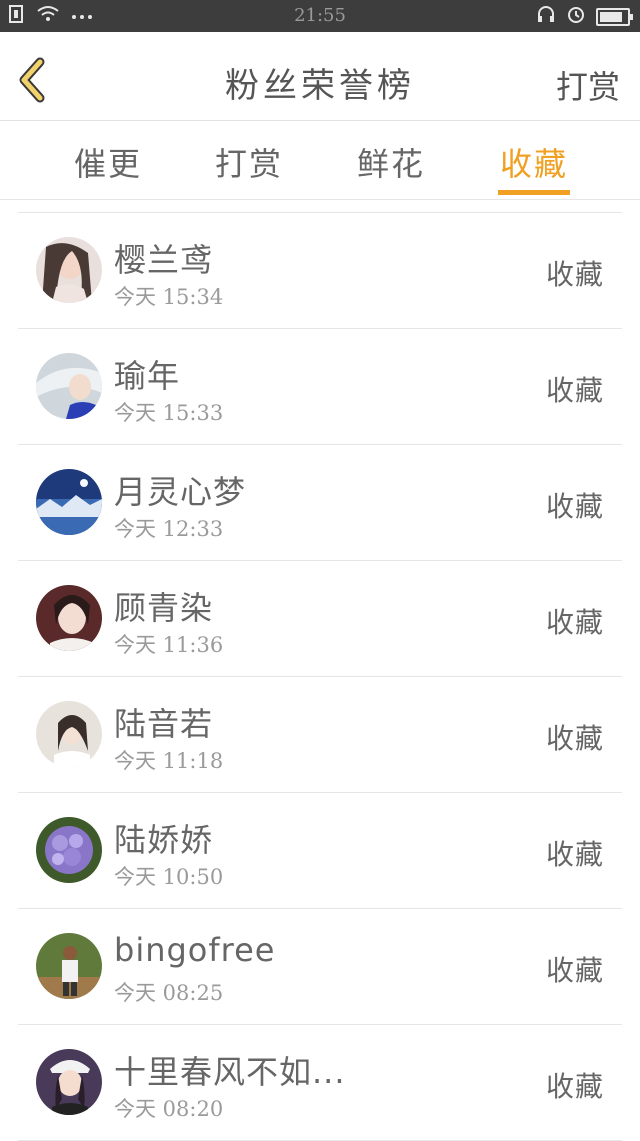 The image size is (640, 1141). I want to click on list-item: 陆音若 今天 11:18 收藏, so click(320, 735).